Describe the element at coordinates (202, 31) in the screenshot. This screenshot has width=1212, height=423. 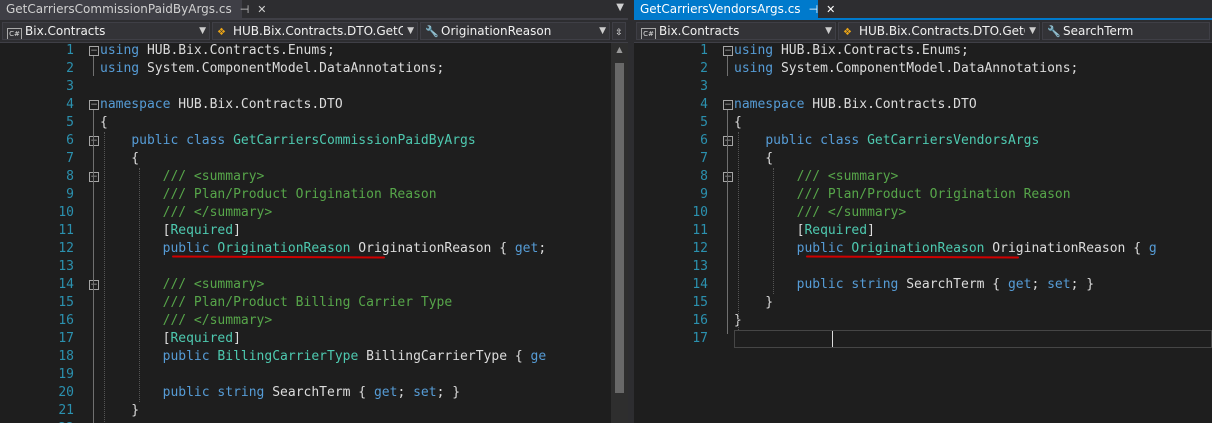
I see `chevron-down-icon: ▼` at that location.